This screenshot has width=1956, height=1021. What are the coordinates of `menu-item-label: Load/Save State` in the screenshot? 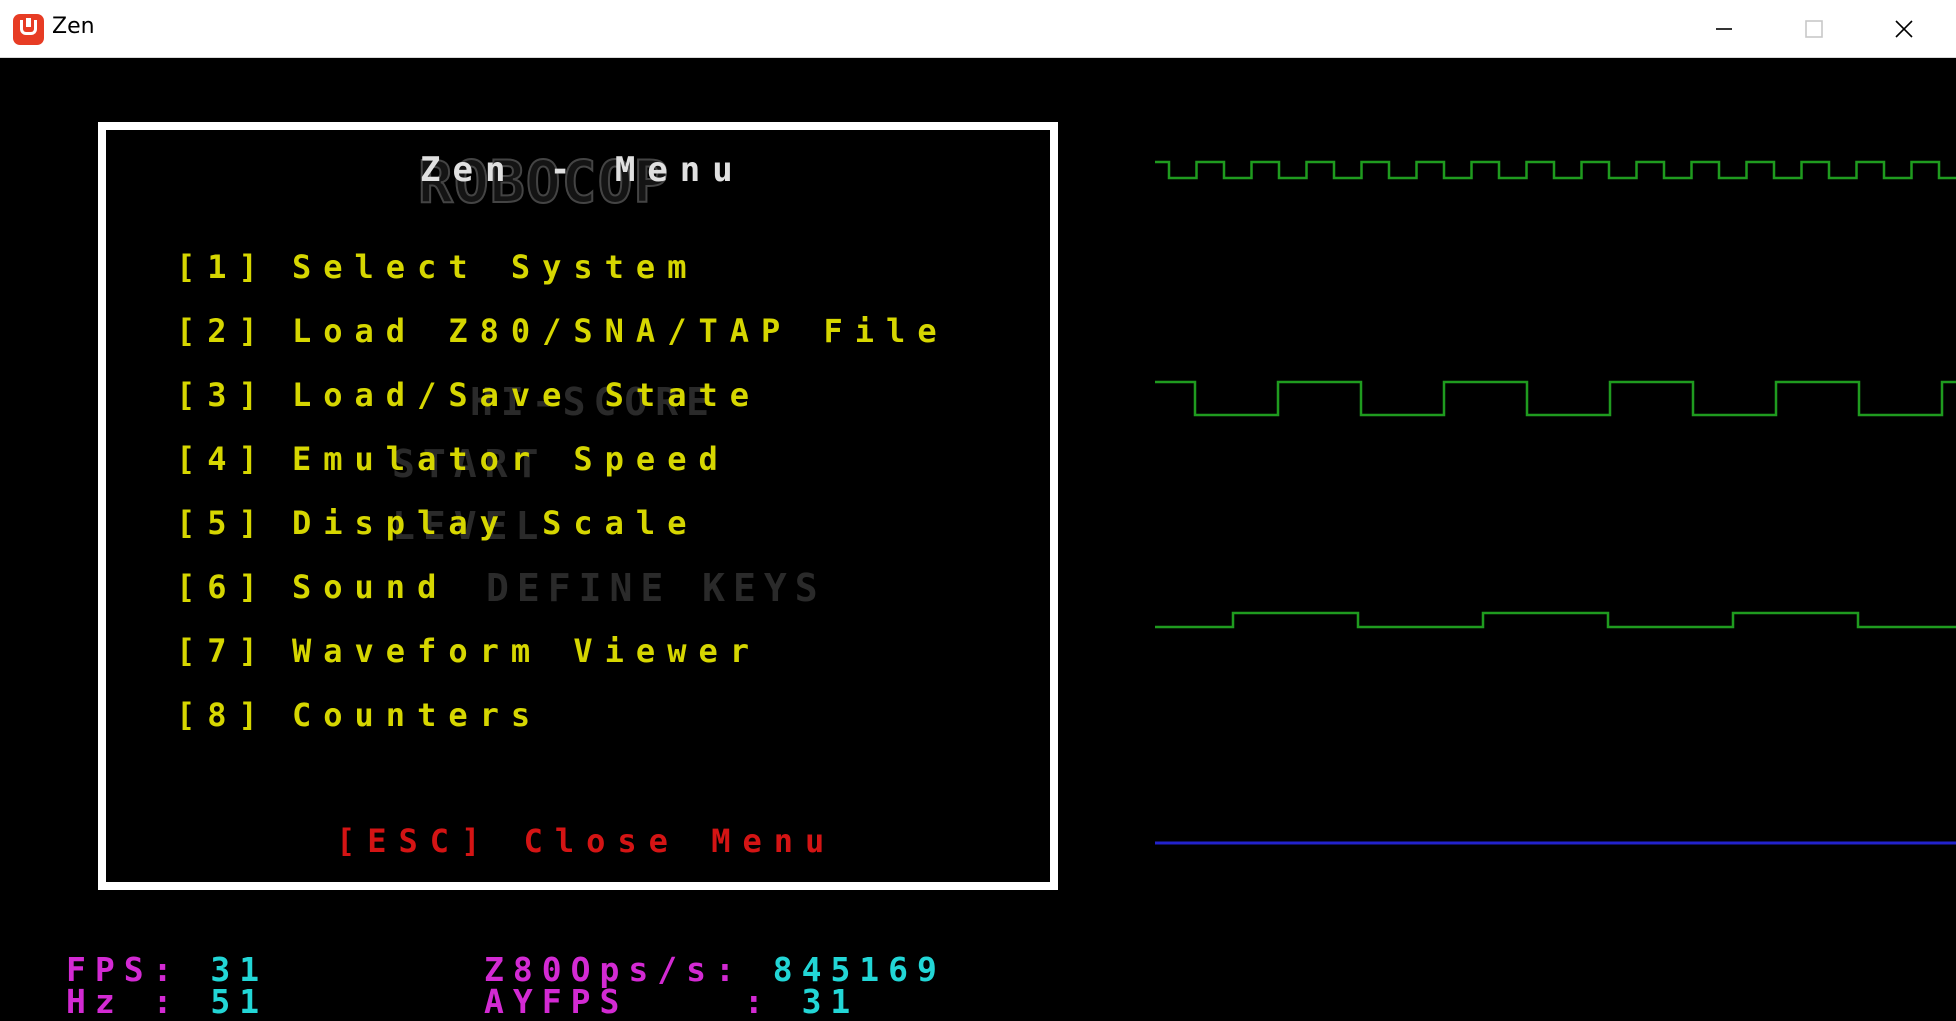 It's located at (526, 395).